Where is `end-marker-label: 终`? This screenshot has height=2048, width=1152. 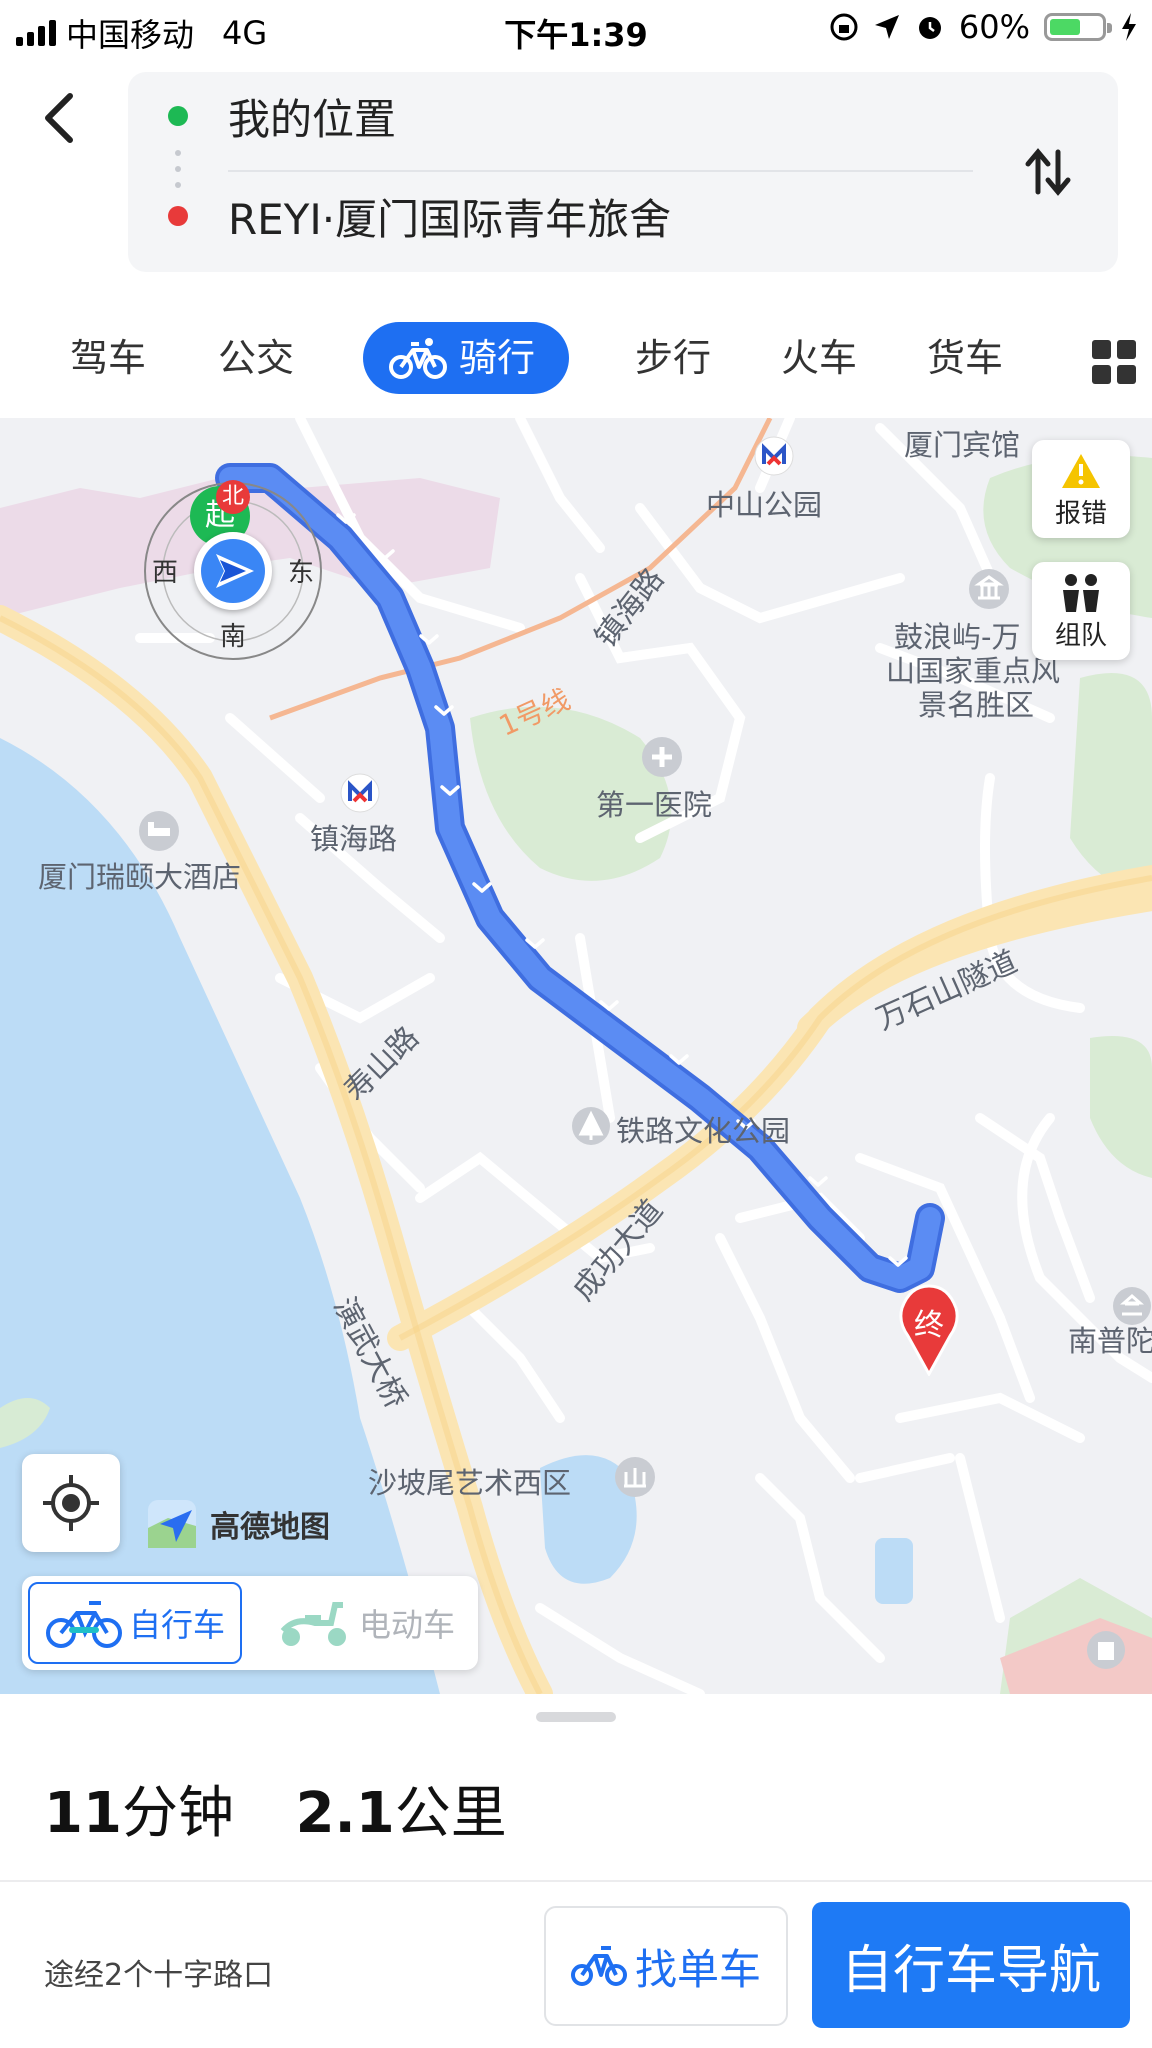
end-marker-label: 终 is located at coordinates (929, 1325).